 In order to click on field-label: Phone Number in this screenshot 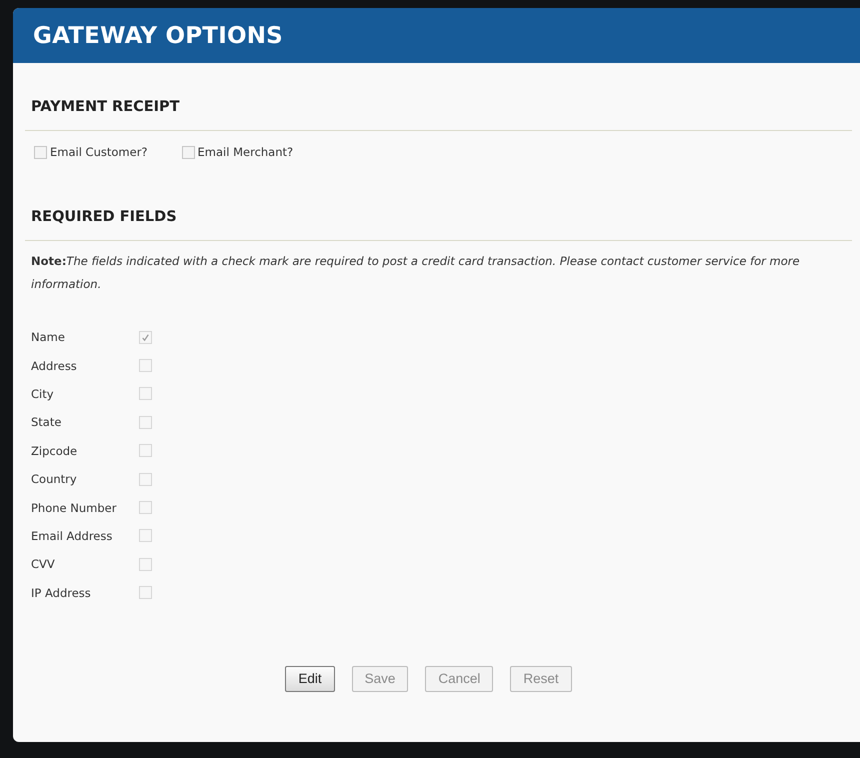, I will do `click(74, 507)`.